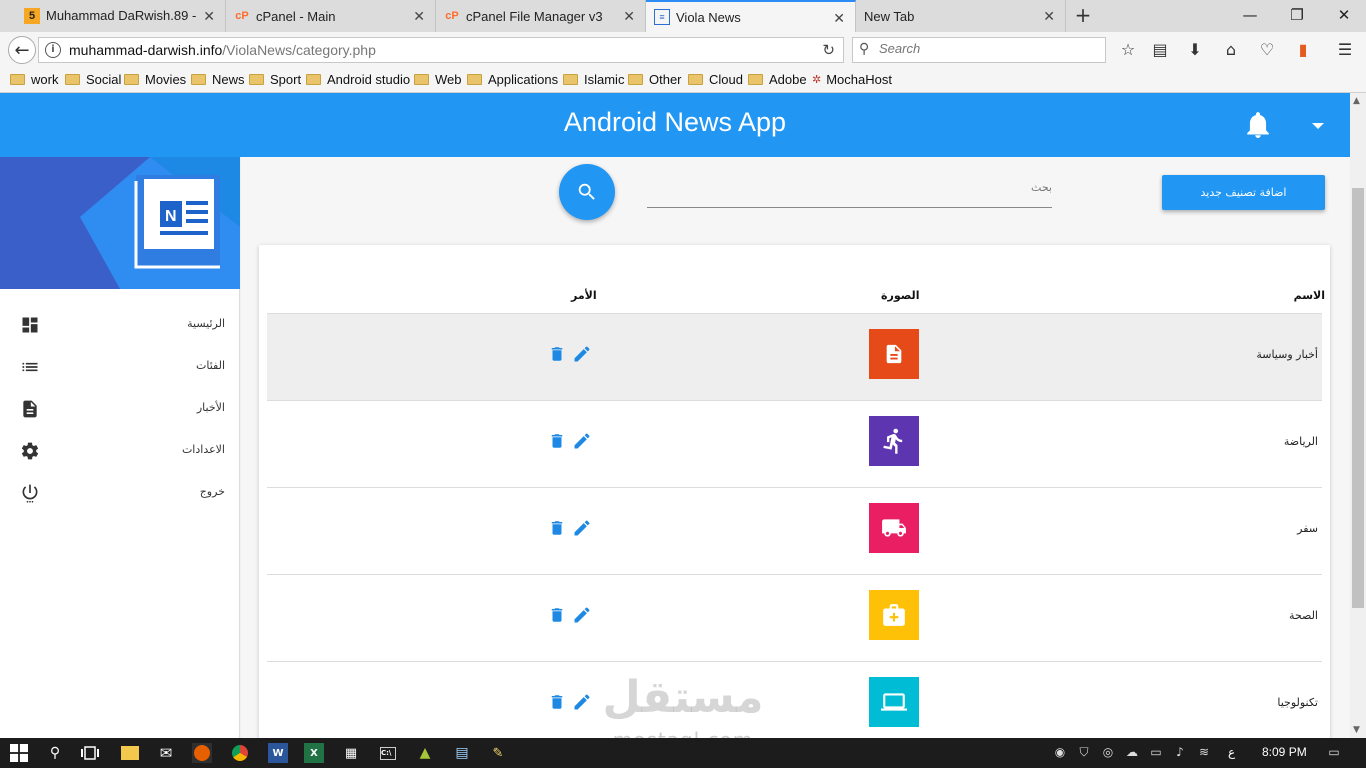 The image size is (1366, 768). Describe the element at coordinates (1231, 752) in the screenshot. I see `language-indicator: ع` at that location.